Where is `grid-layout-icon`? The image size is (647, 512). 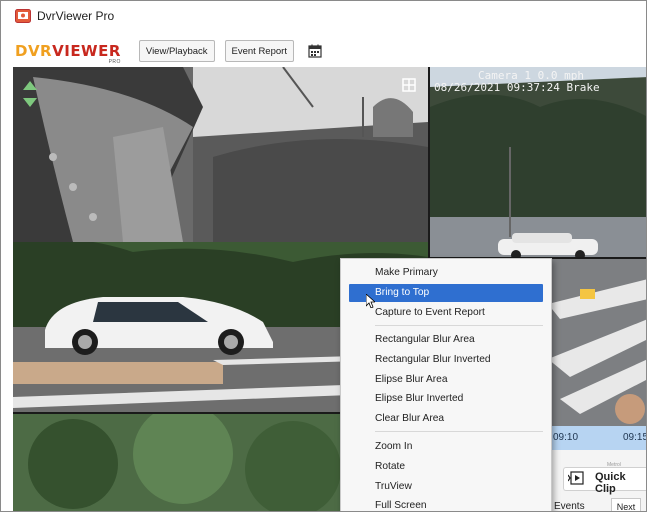 grid-layout-icon is located at coordinates (409, 85).